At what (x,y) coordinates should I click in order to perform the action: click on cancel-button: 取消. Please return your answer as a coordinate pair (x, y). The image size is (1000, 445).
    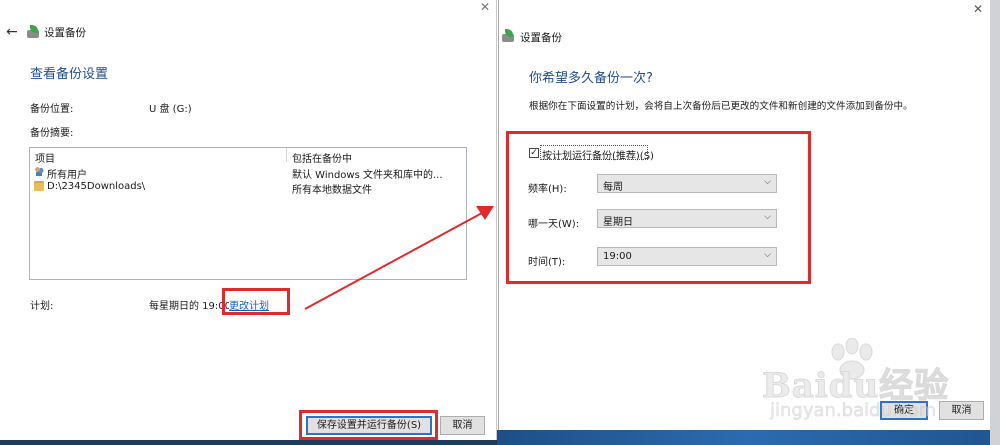
    Looking at the image, I should click on (462, 425).